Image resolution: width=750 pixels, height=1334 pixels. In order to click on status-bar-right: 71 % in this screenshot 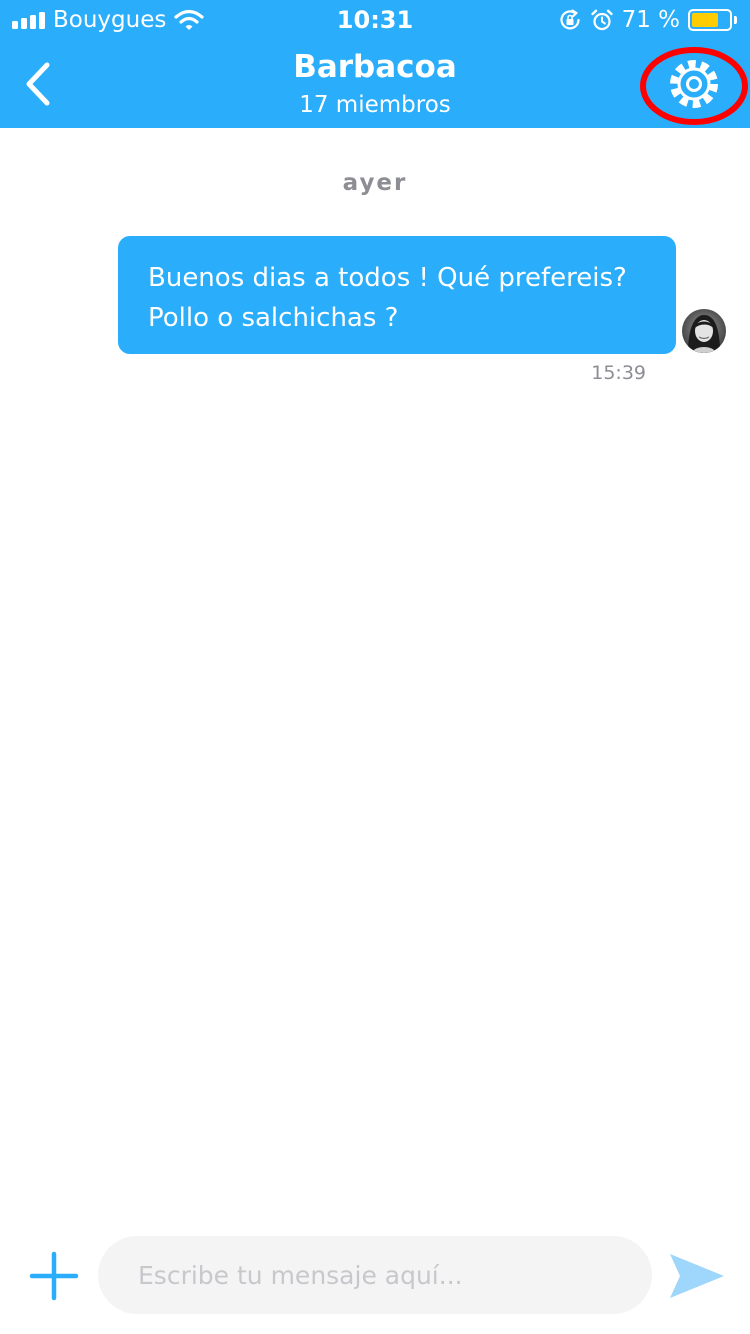, I will do `click(648, 20)`.